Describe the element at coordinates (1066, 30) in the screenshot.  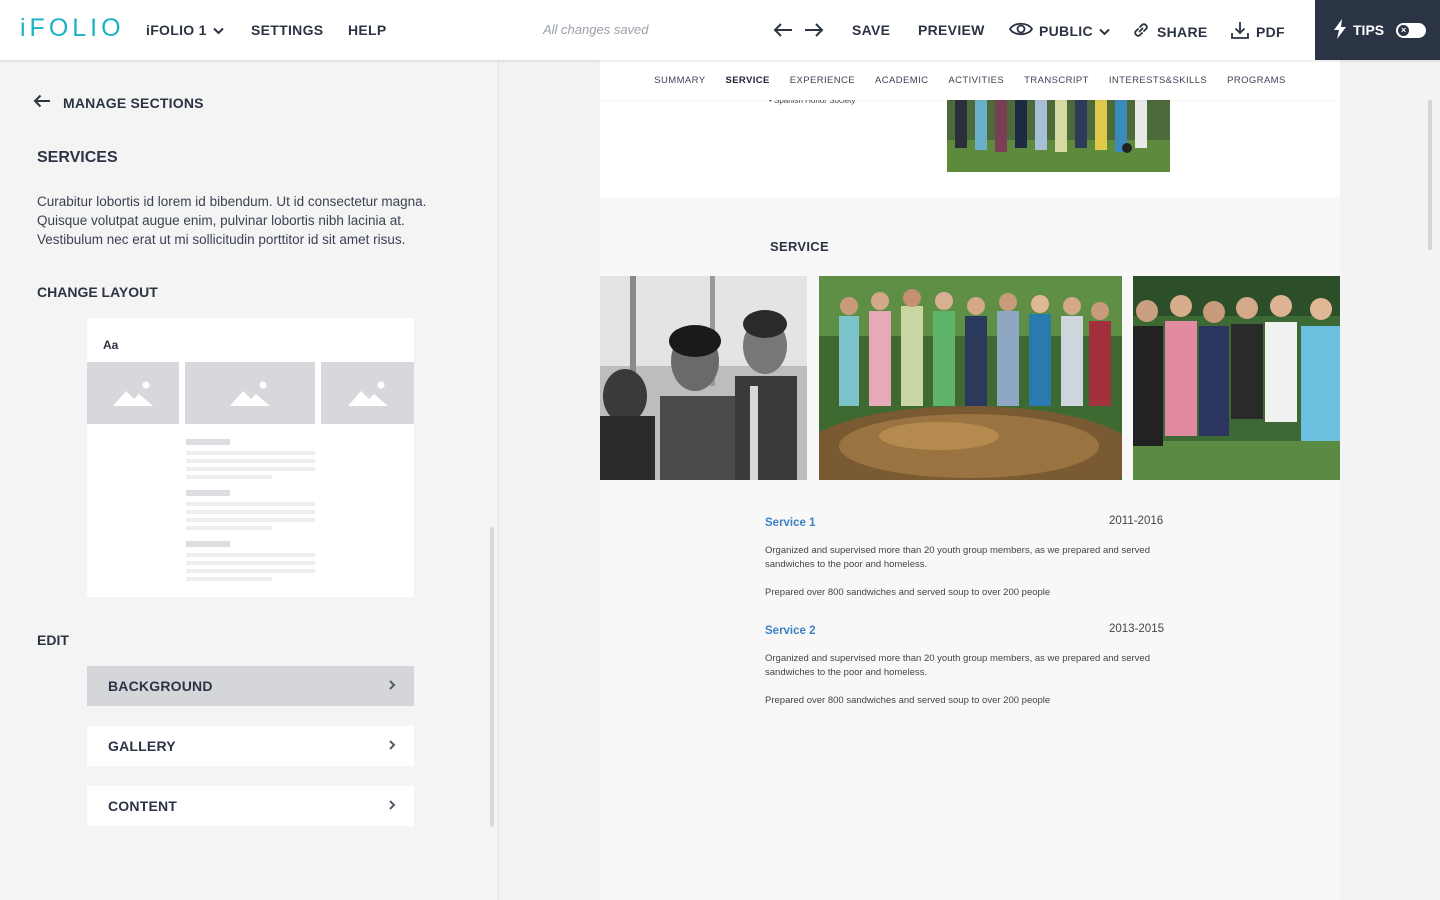
I see `visibility-label: PUBLIC` at that location.